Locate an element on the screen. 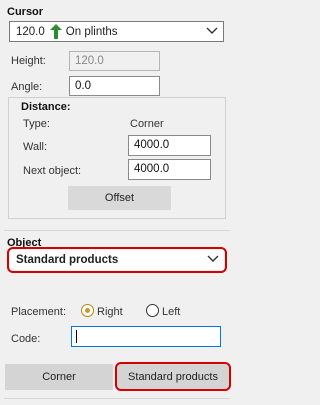 This screenshot has width=320, height=405. code-label: Code: is located at coordinates (26, 339).